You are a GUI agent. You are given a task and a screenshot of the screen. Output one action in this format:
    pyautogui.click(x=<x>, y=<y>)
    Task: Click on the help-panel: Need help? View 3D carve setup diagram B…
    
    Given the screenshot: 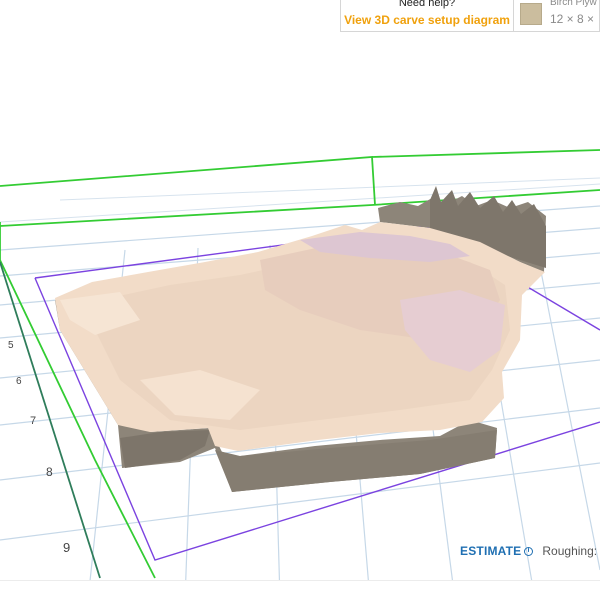 What is the action you would take?
    pyautogui.click(x=470, y=16)
    